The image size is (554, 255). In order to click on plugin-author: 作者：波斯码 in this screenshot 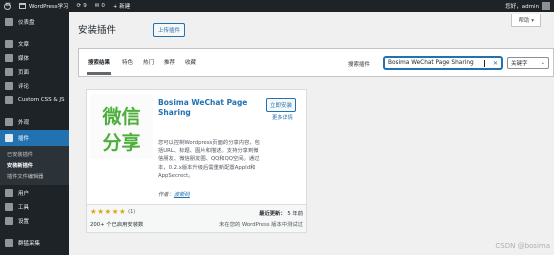, I will do `click(174, 194)`.